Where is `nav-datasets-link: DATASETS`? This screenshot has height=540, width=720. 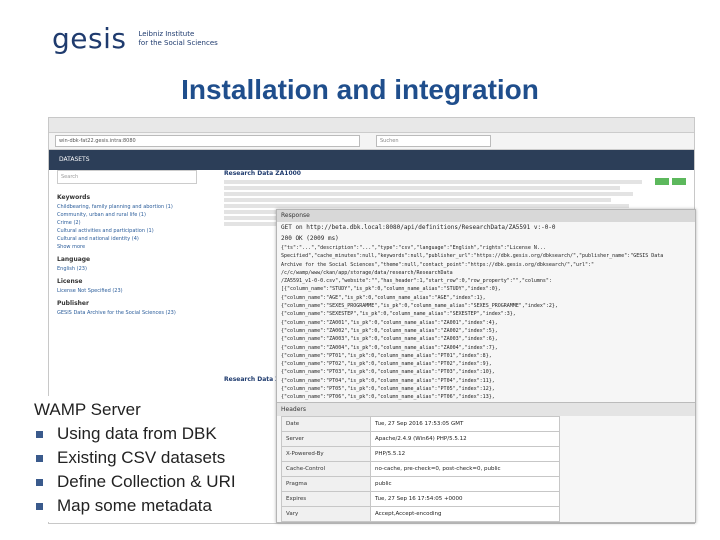
nav-datasets-link: DATASETS is located at coordinates (74, 159).